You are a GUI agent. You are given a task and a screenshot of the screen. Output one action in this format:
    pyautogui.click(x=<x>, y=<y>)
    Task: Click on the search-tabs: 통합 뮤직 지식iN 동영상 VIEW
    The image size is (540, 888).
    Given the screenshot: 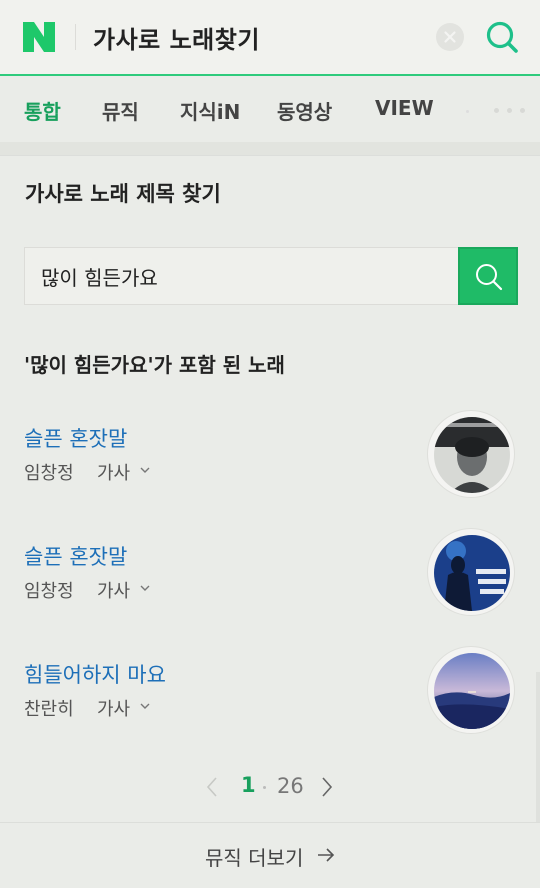 What is the action you would take?
    pyautogui.click(x=270, y=110)
    